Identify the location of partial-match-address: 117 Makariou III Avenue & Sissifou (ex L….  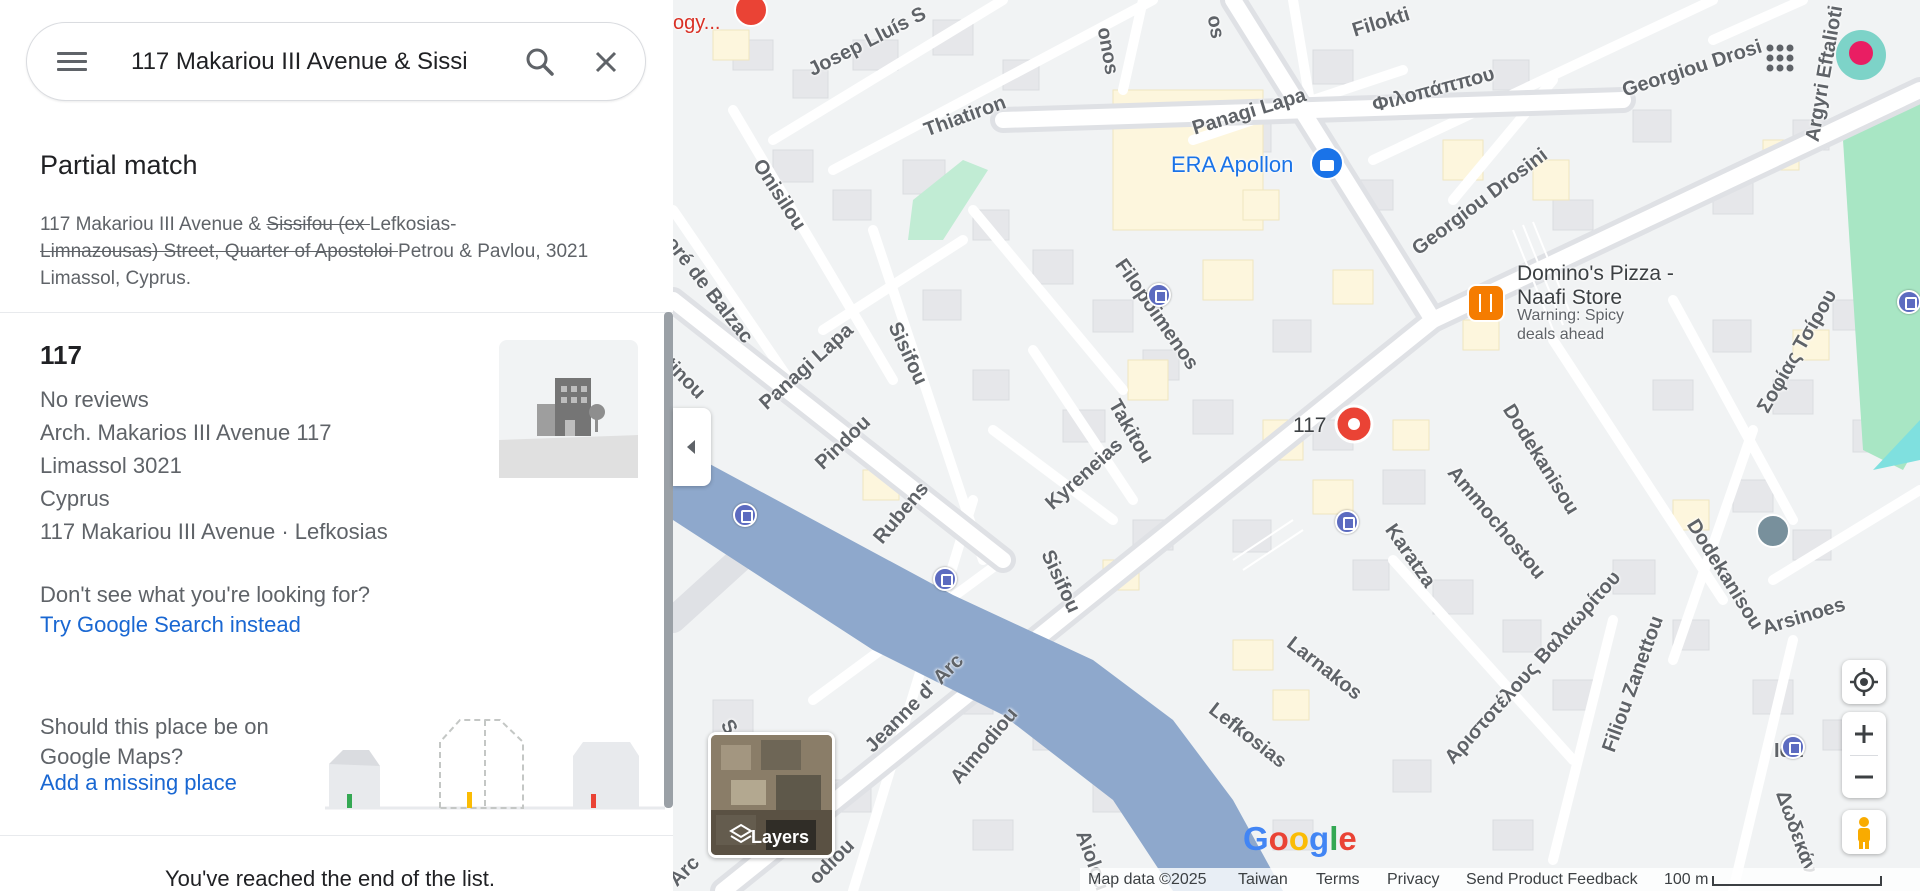
(340, 251).